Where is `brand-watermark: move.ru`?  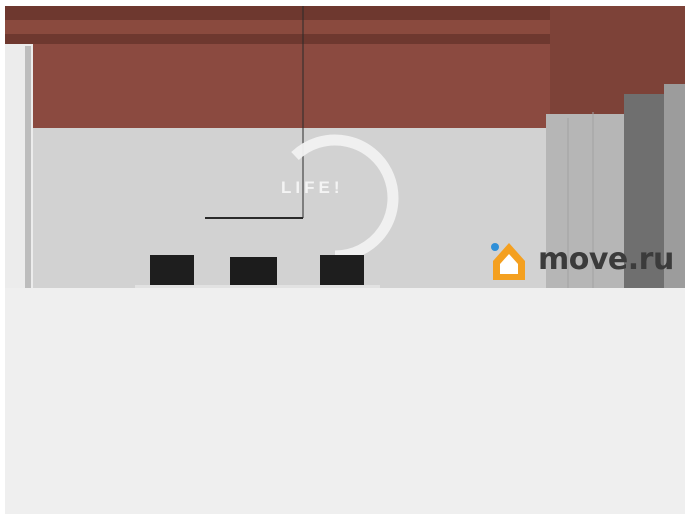 brand-watermark: move.ru is located at coordinates (606, 259).